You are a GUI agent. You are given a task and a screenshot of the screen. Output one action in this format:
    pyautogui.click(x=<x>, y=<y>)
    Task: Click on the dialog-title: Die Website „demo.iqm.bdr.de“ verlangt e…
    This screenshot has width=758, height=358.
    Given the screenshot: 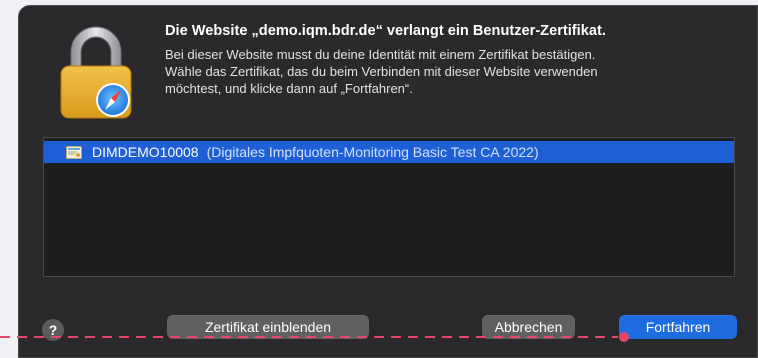 What is the action you would take?
    pyautogui.click(x=385, y=31)
    